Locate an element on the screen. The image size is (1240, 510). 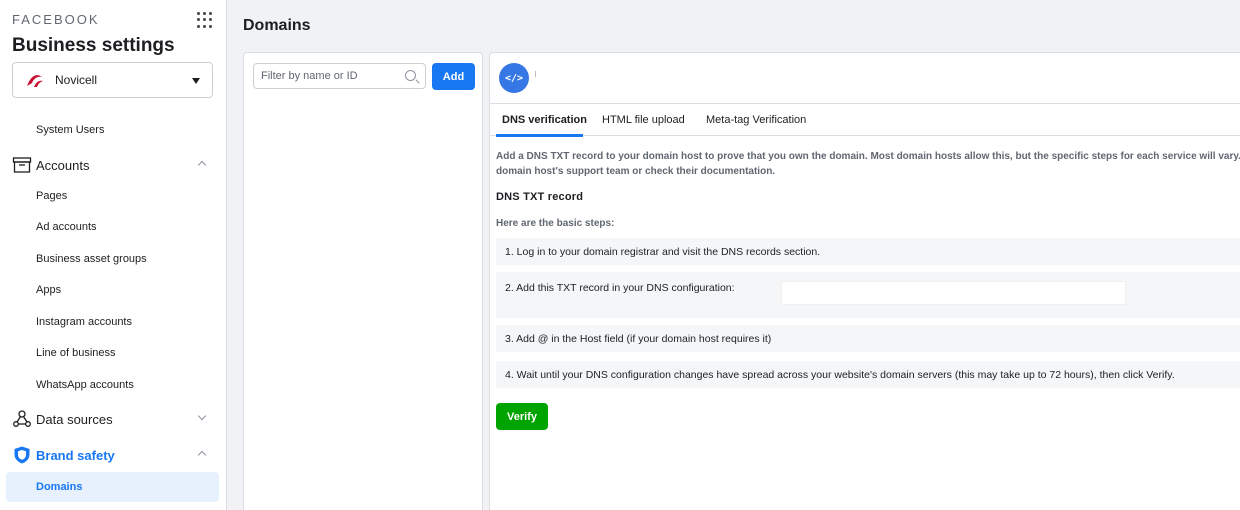
data-sources-icon is located at coordinates (22, 418).